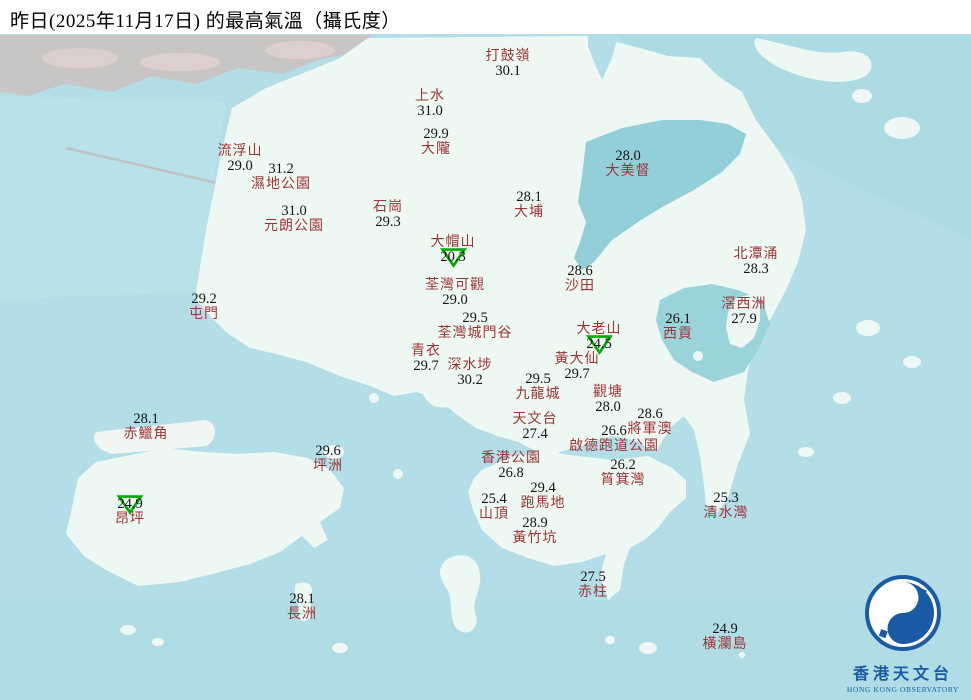  I want to click on station-屯門: 29.2 屯門, so click(204, 307).